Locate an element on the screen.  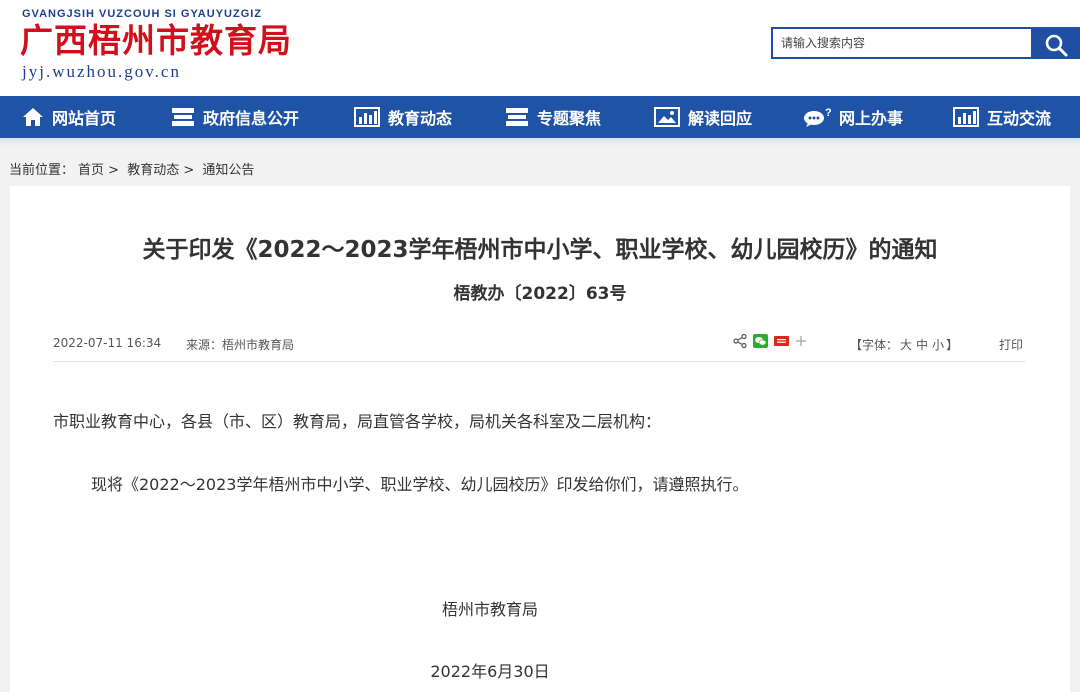
share-icon is located at coordinates (740, 341).